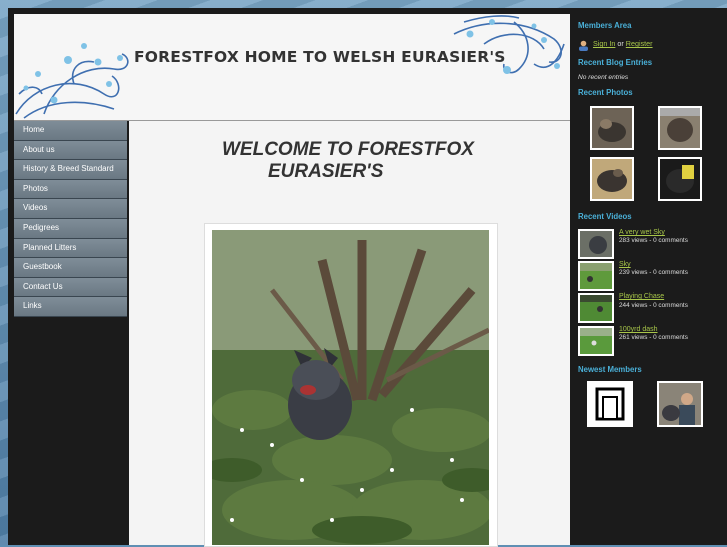 The image size is (727, 547). Describe the element at coordinates (653, 337) in the screenshot. I see `video-meta-4: 261 views - 0 comments` at that location.